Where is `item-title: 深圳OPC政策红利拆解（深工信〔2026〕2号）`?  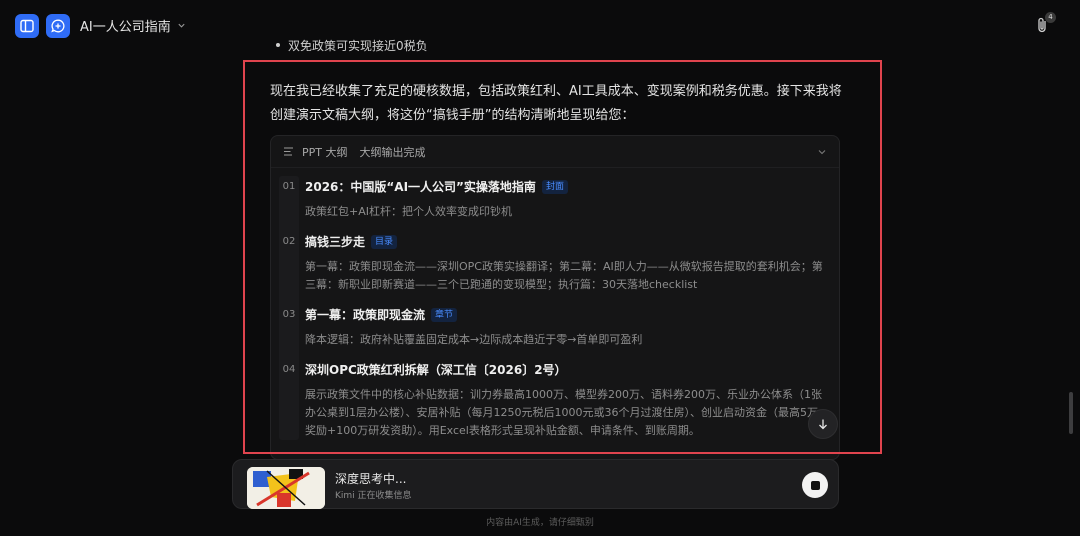
item-title: 深圳OPC政策红利拆解（深工信〔2026〕2号） is located at coordinates (564, 370).